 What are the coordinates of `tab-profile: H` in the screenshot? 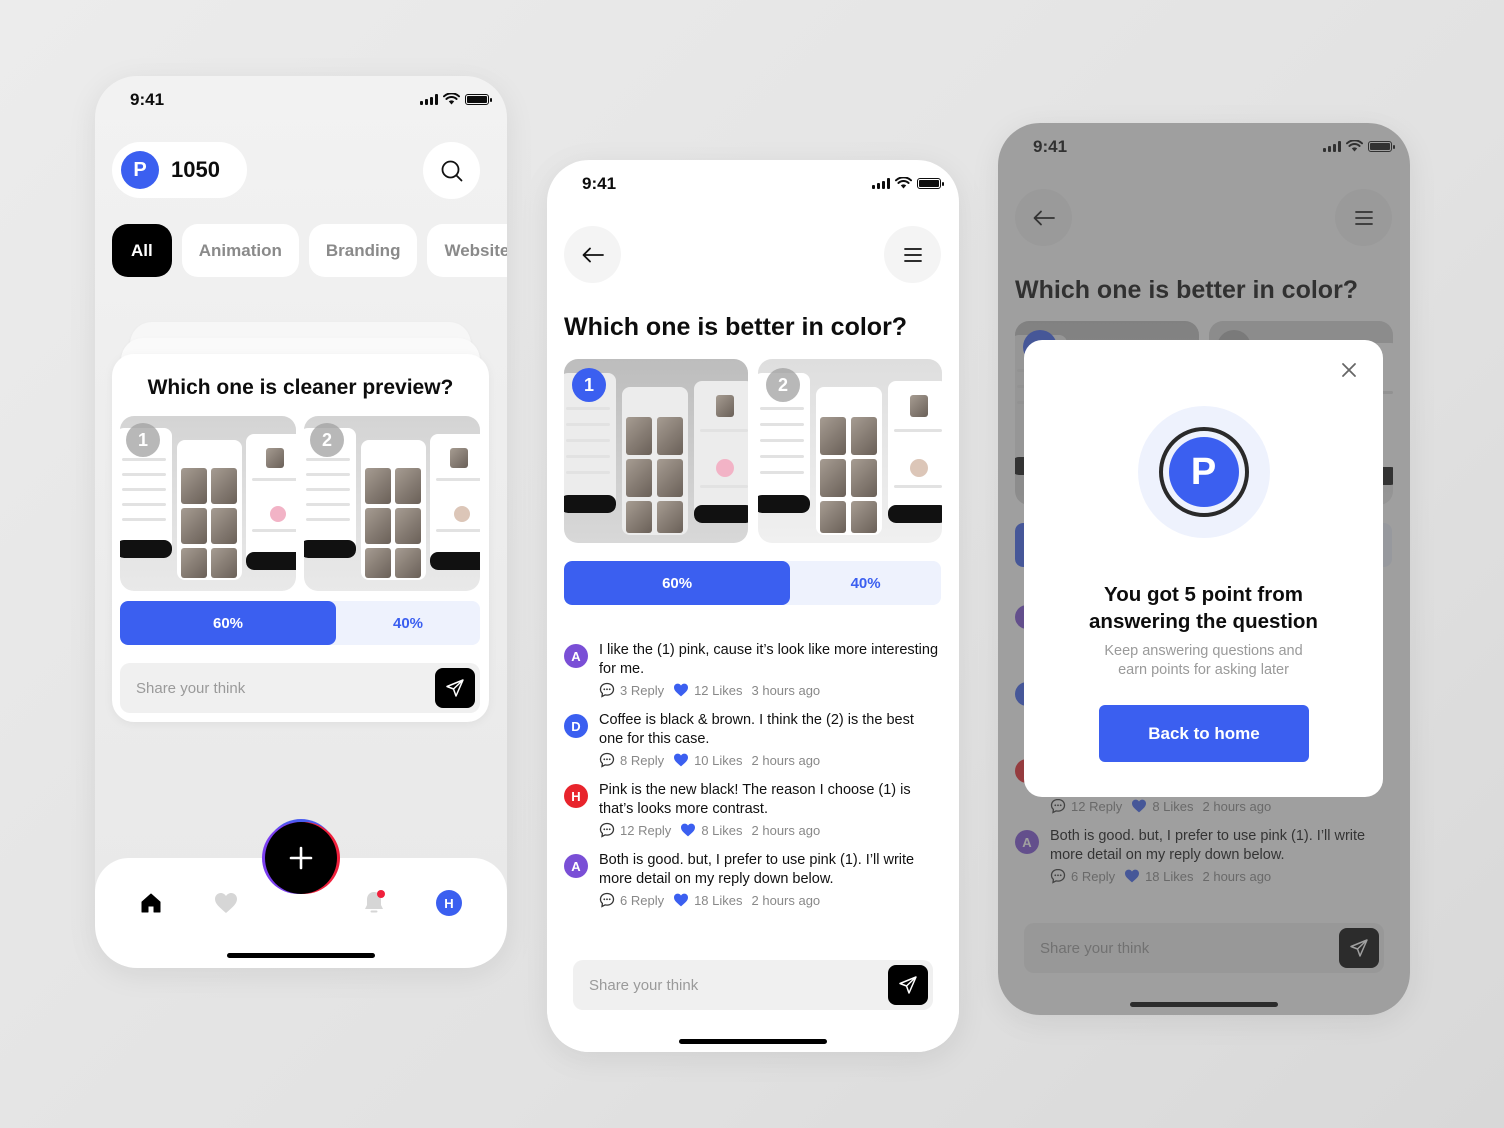 It's located at (449, 903).